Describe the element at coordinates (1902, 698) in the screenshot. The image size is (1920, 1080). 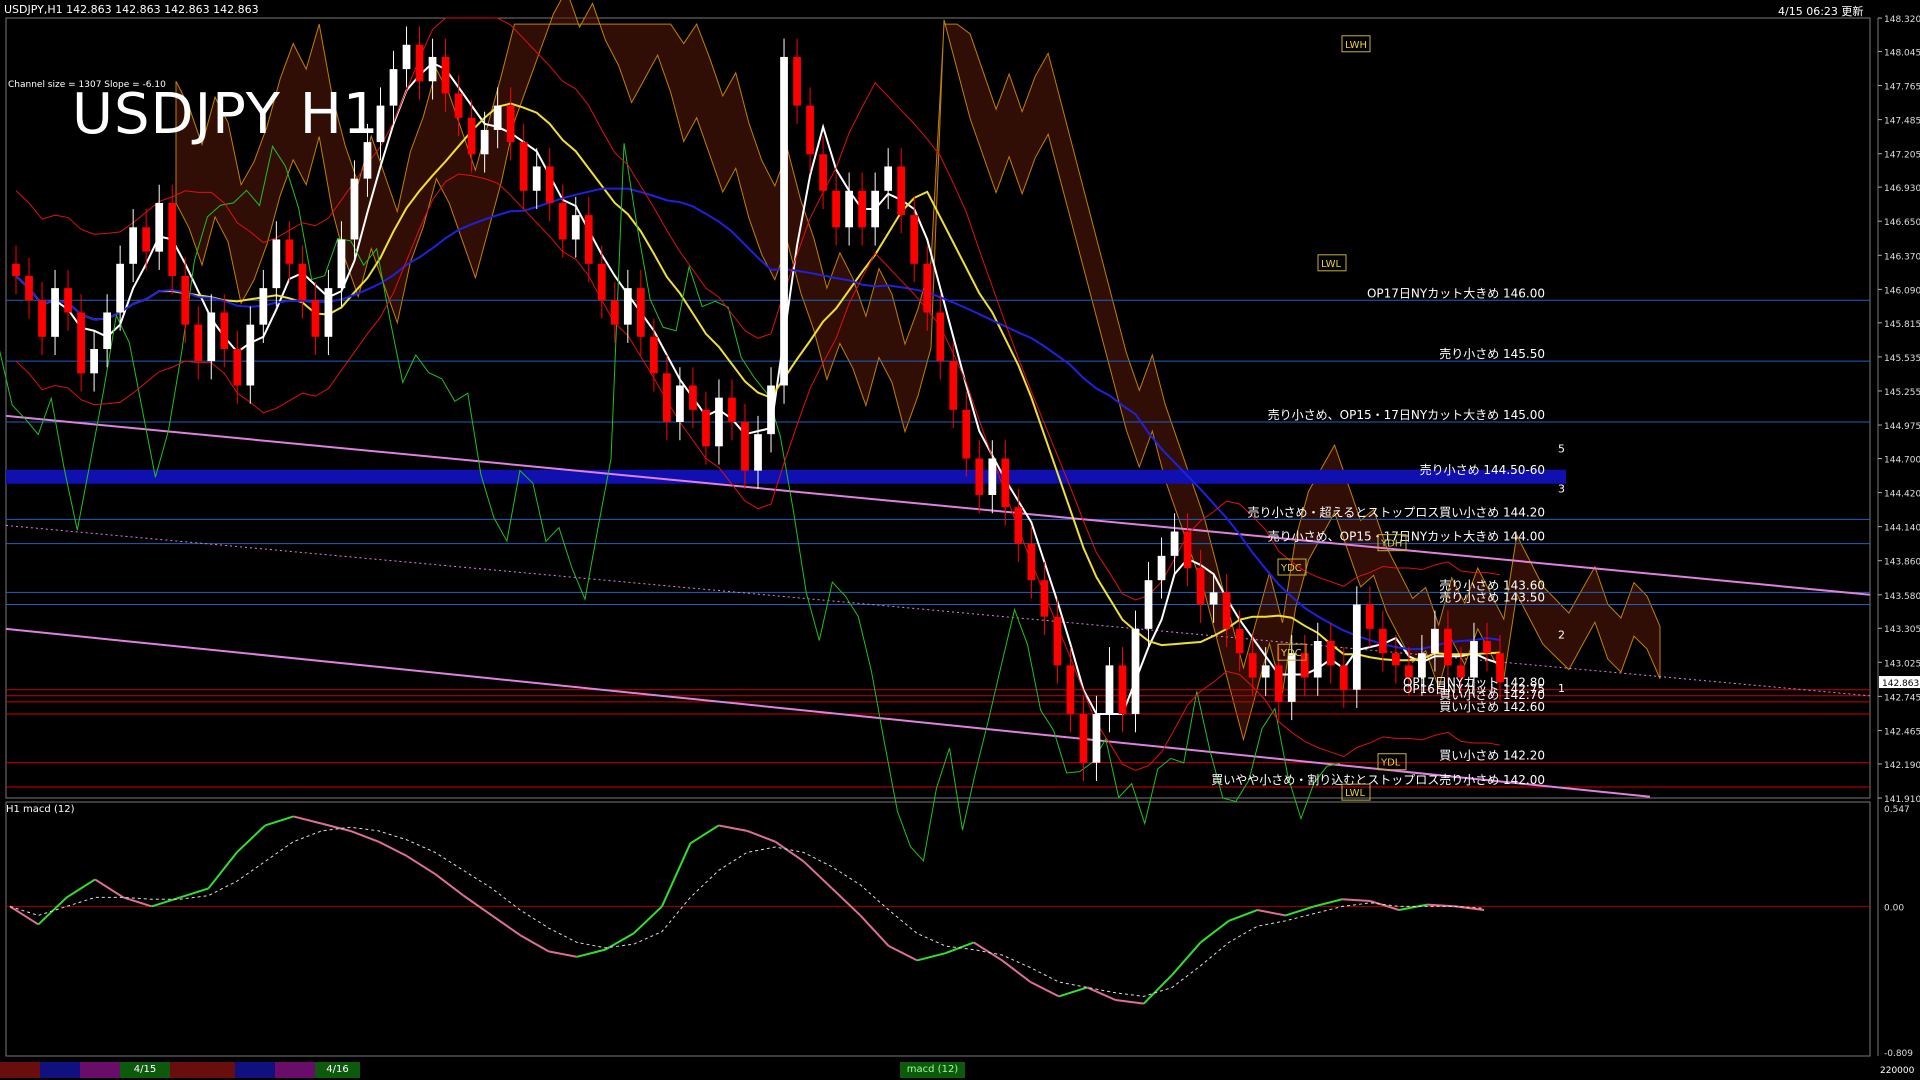
I see `price-tick-label: 142.745` at that location.